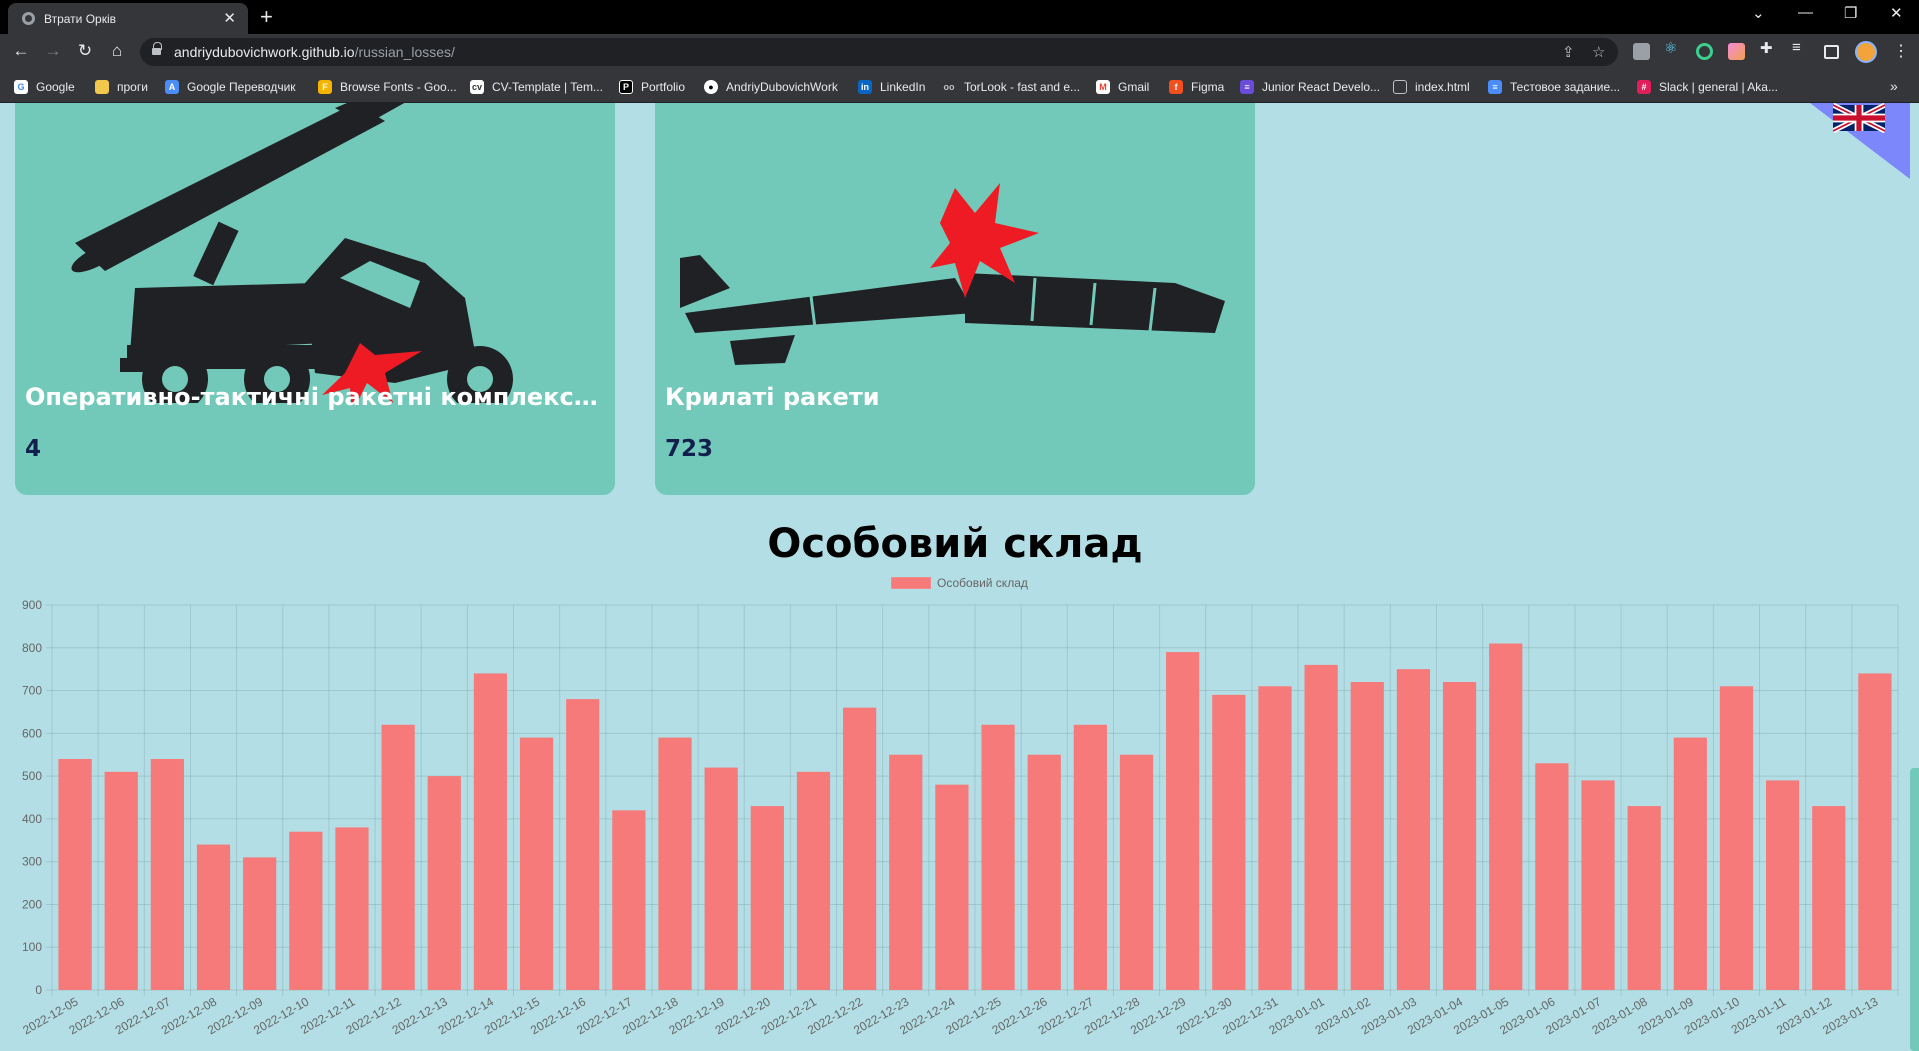 The width and height of the screenshot is (1919, 1051). Describe the element at coordinates (1704, 51) in the screenshot. I see `extension-ring-icon` at that location.